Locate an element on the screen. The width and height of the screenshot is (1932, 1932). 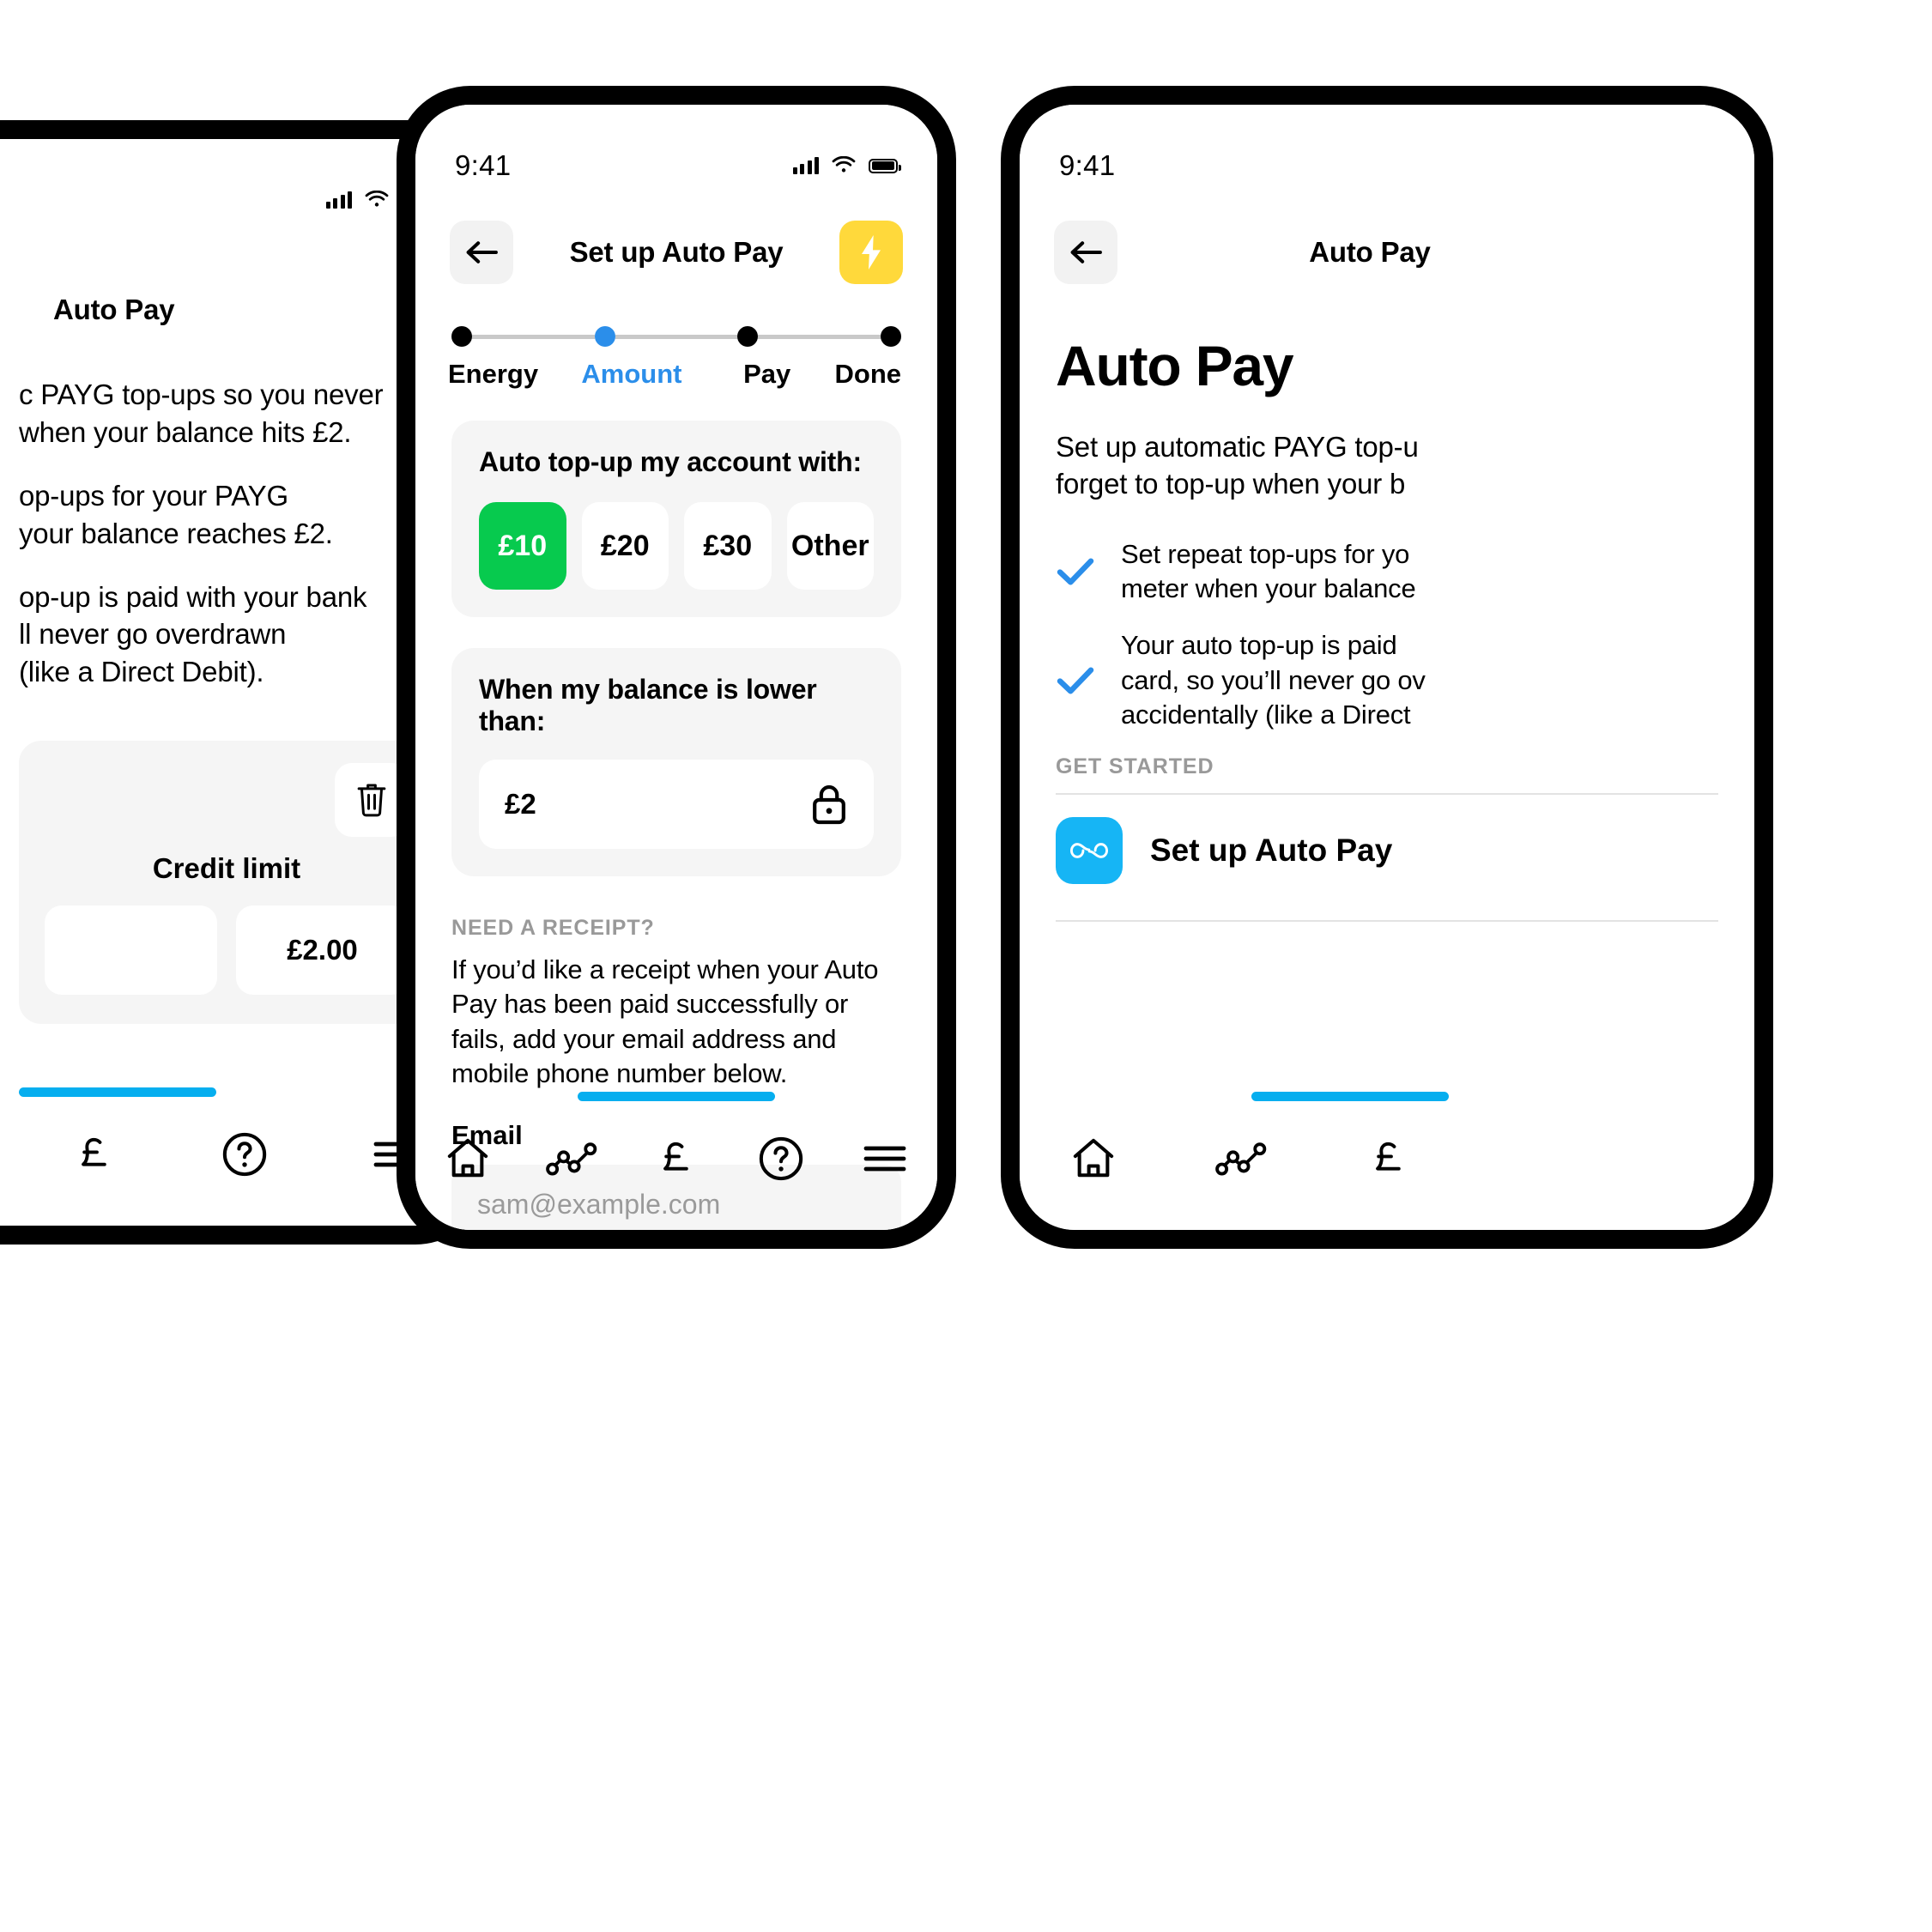
page-title-left: Auto Pay is located at coordinates (114, 310).